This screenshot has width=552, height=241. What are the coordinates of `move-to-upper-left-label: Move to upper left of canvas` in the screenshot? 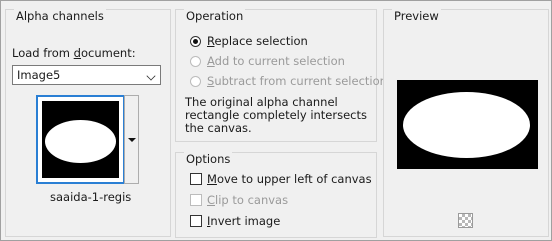 It's located at (289, 179).